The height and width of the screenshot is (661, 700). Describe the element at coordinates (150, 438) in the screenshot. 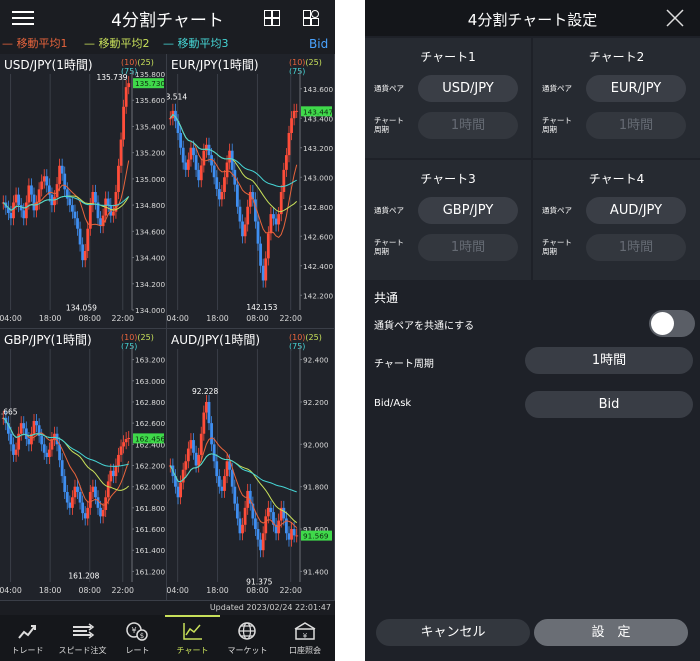

I see `current-price-label: 162.456` at that location.